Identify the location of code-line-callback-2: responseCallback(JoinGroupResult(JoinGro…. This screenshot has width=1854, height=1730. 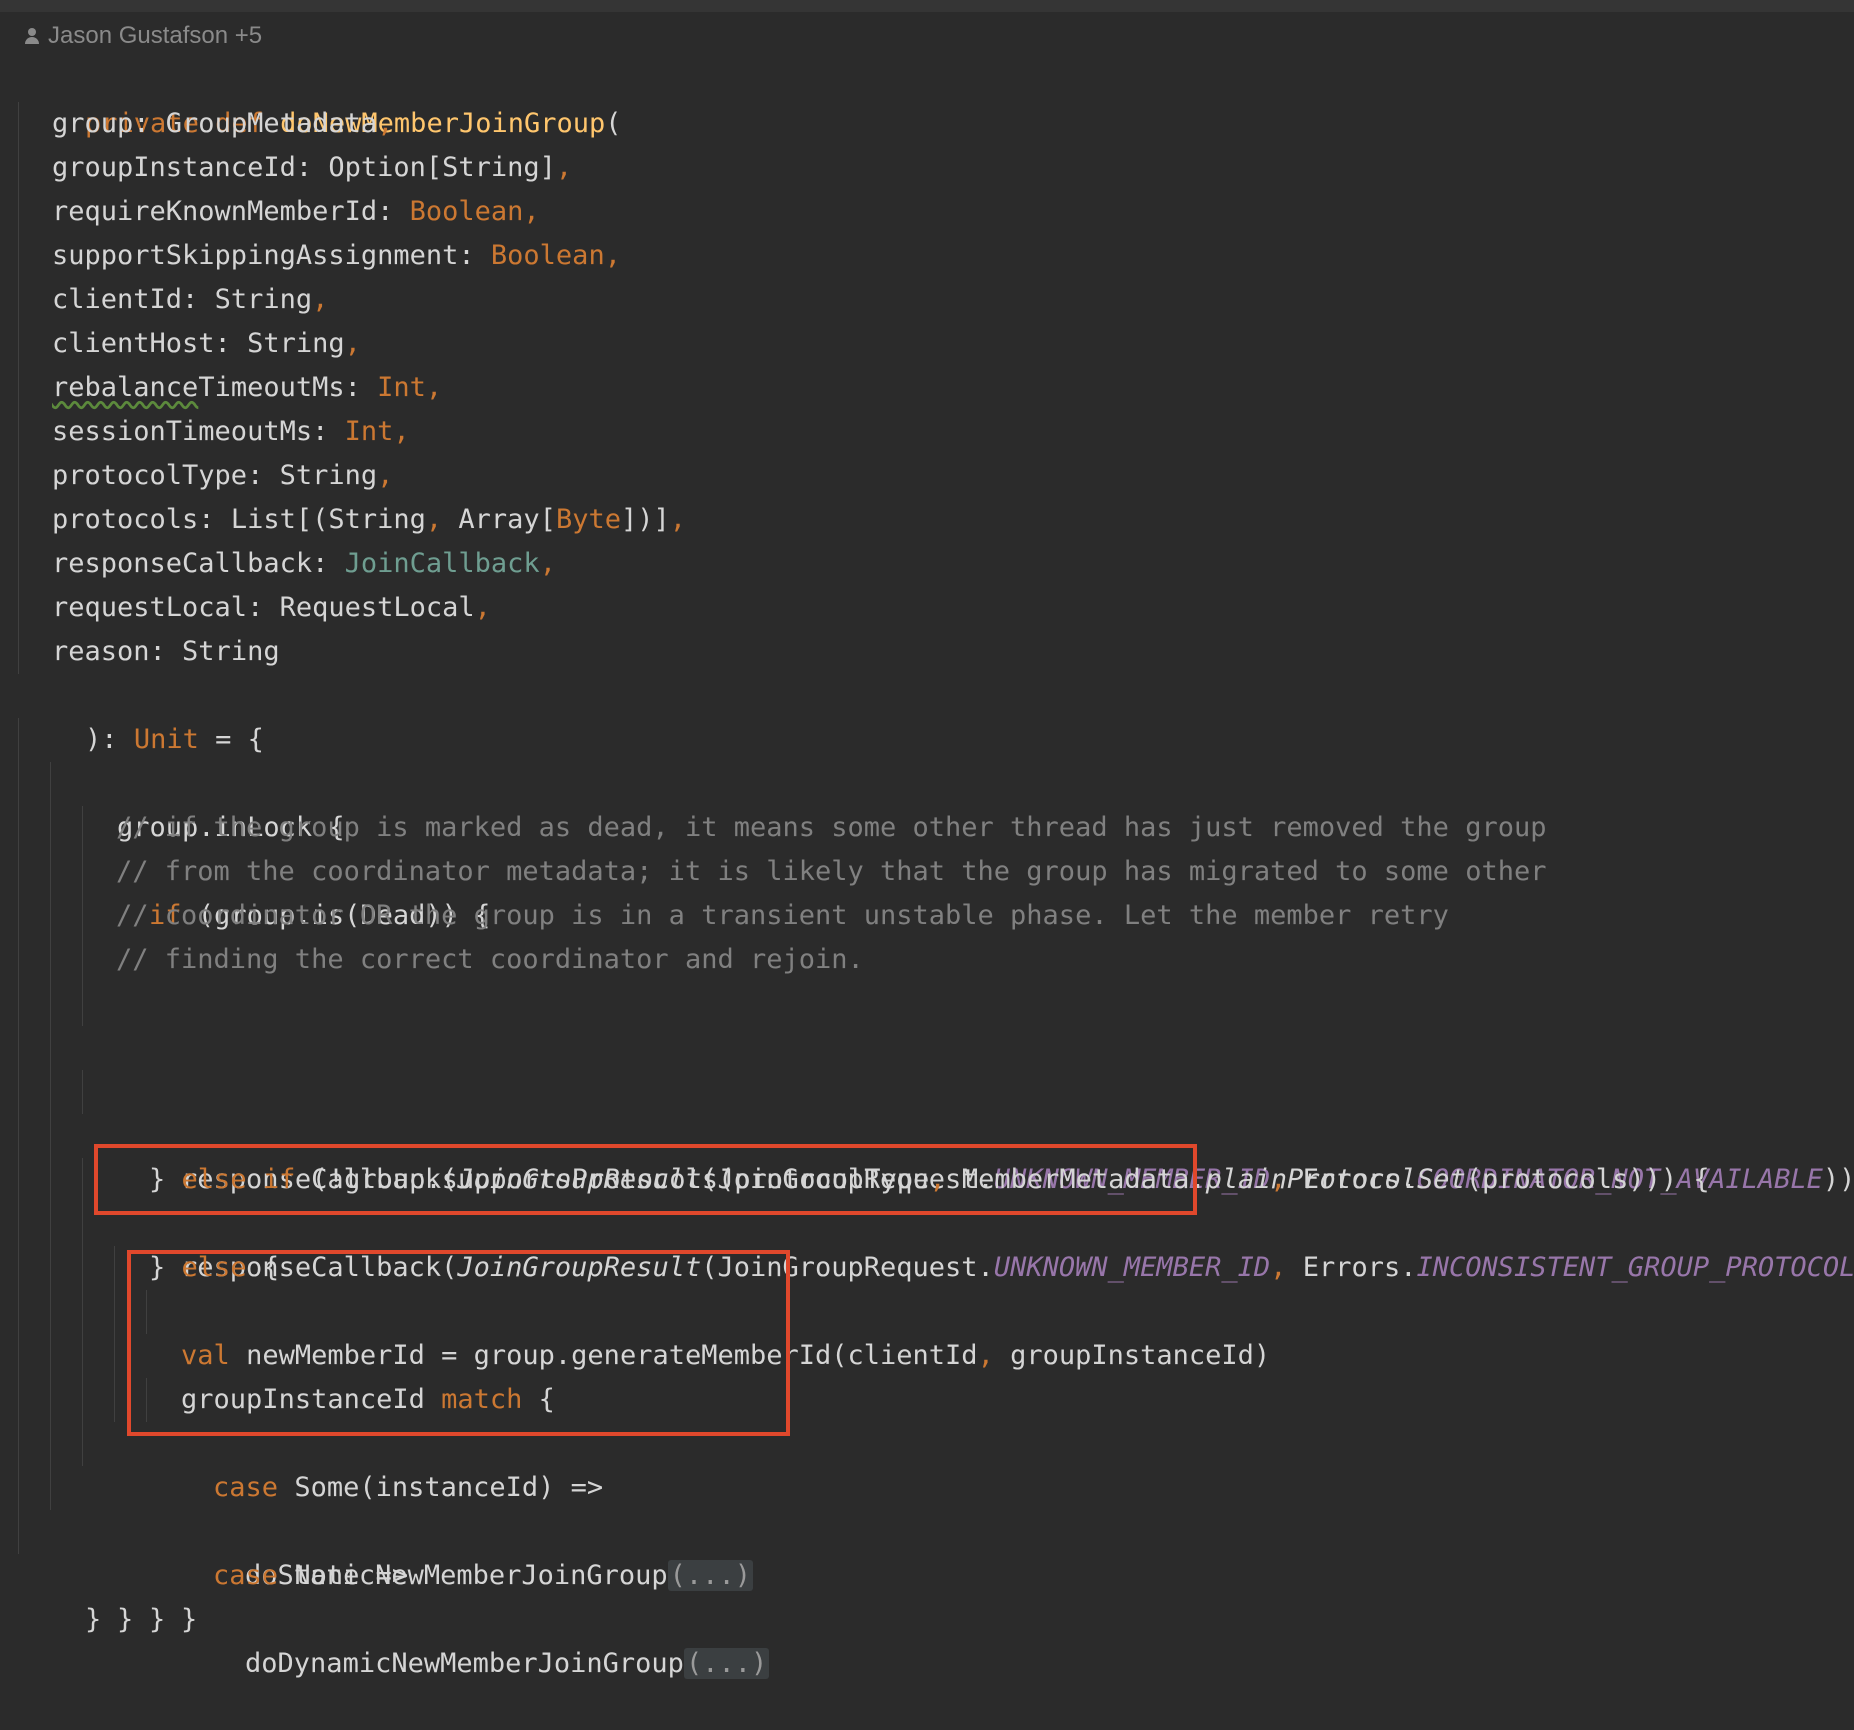
(927, 1176).